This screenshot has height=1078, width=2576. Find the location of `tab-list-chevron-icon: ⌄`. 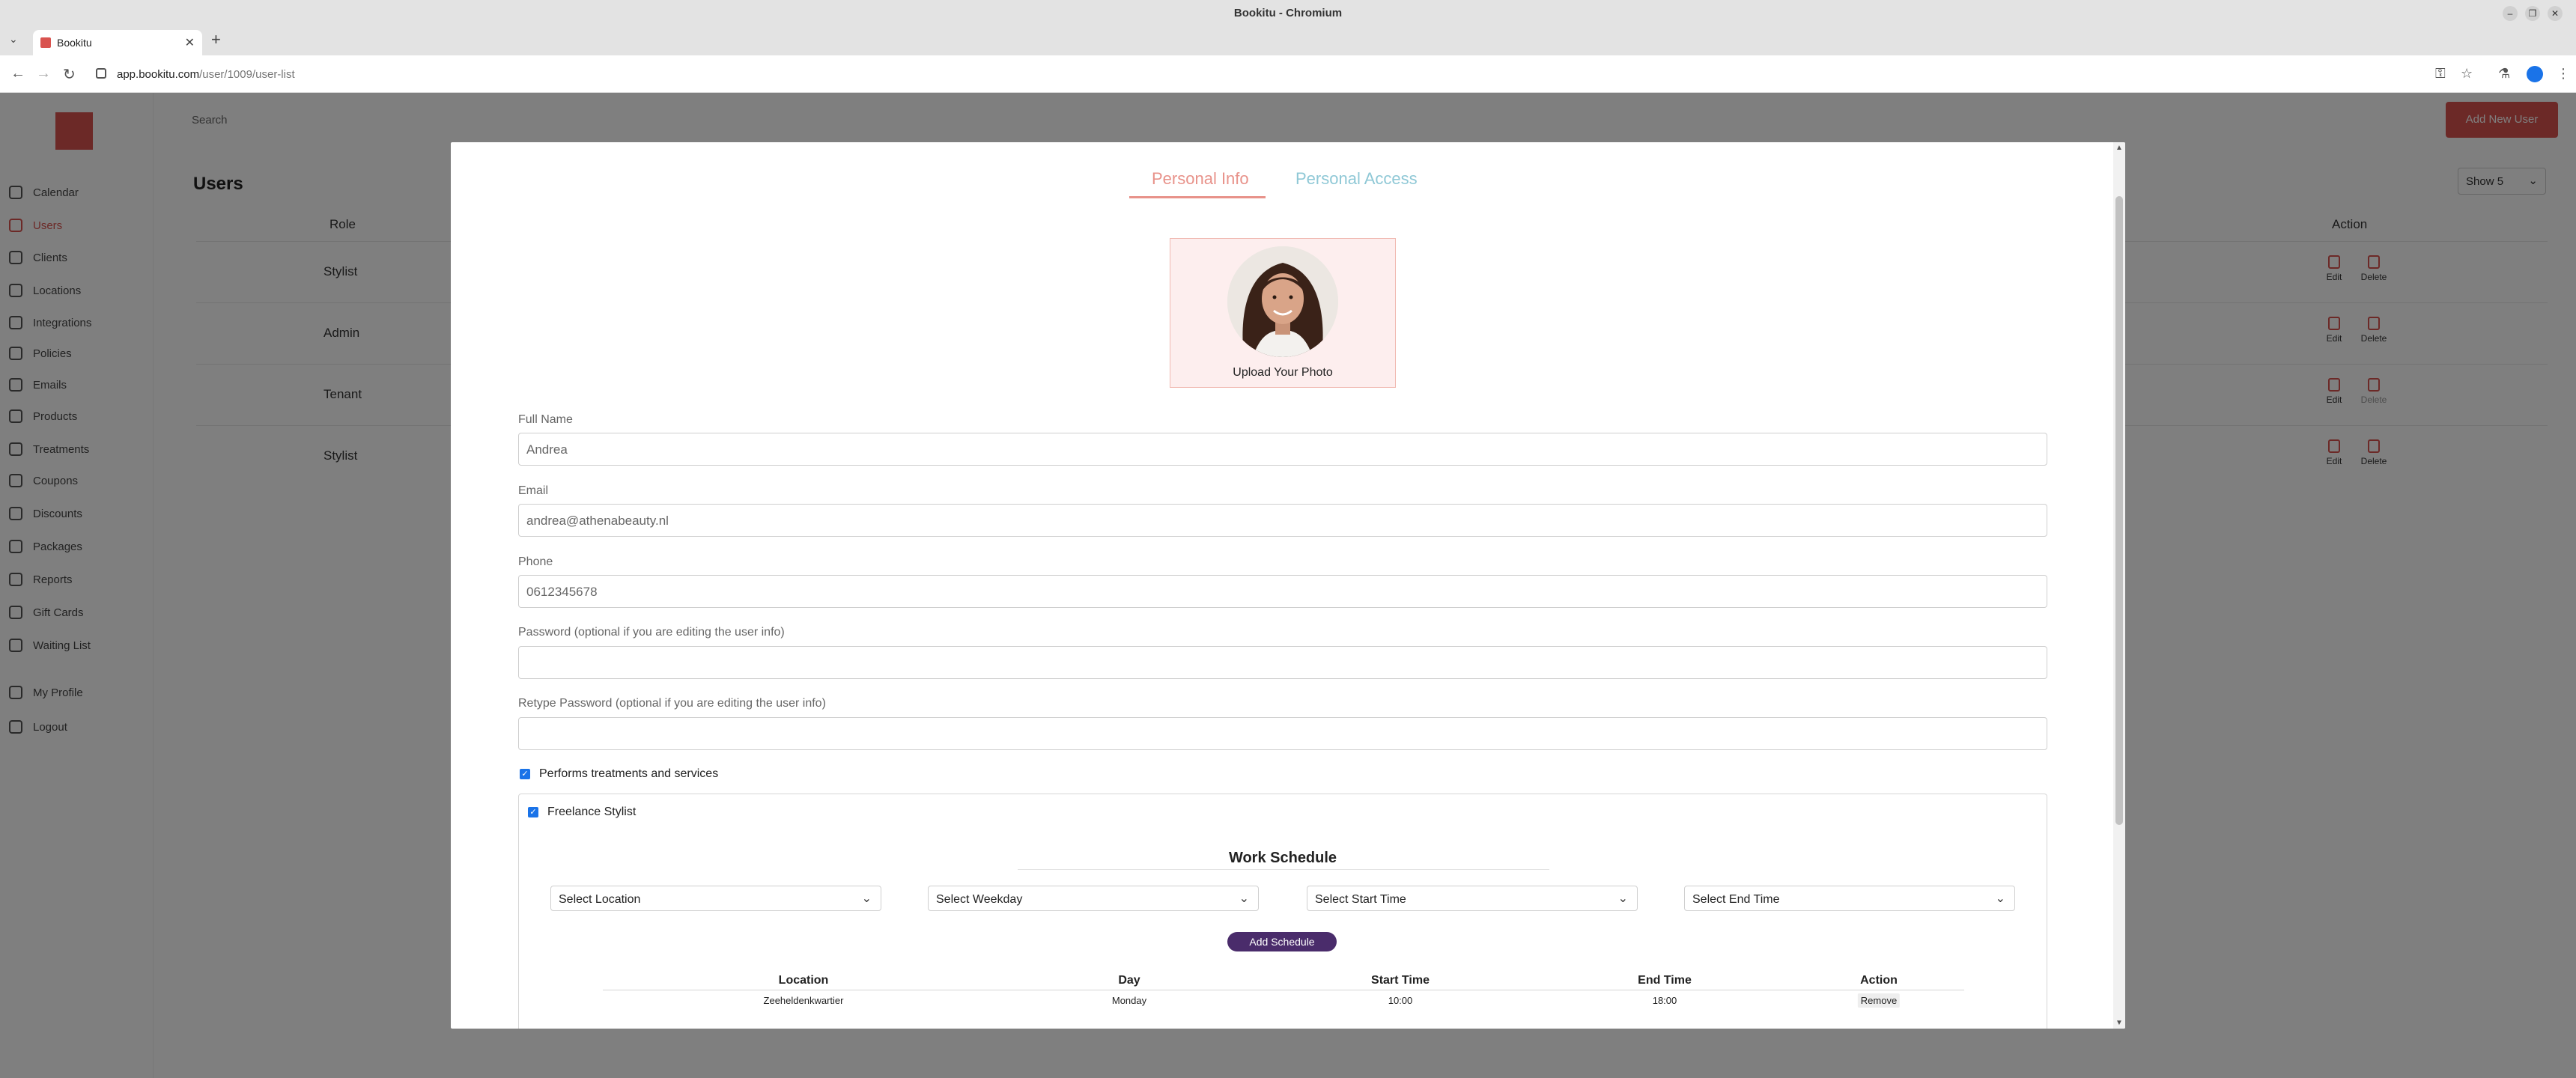

tab-list-chevron-icon: ⌄ is located at coordinates (13, 39).